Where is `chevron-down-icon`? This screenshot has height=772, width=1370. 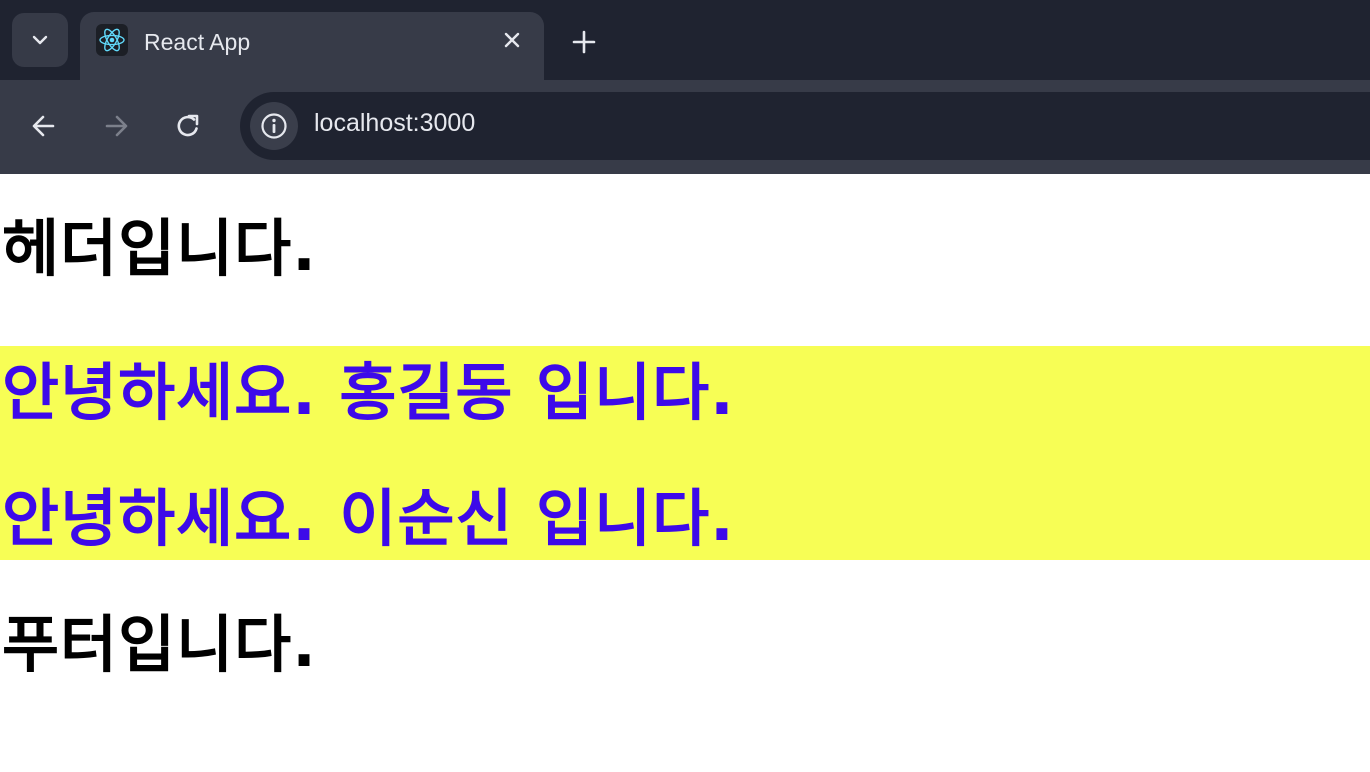 chevron-down-icon is located at coordinates (40, 40).